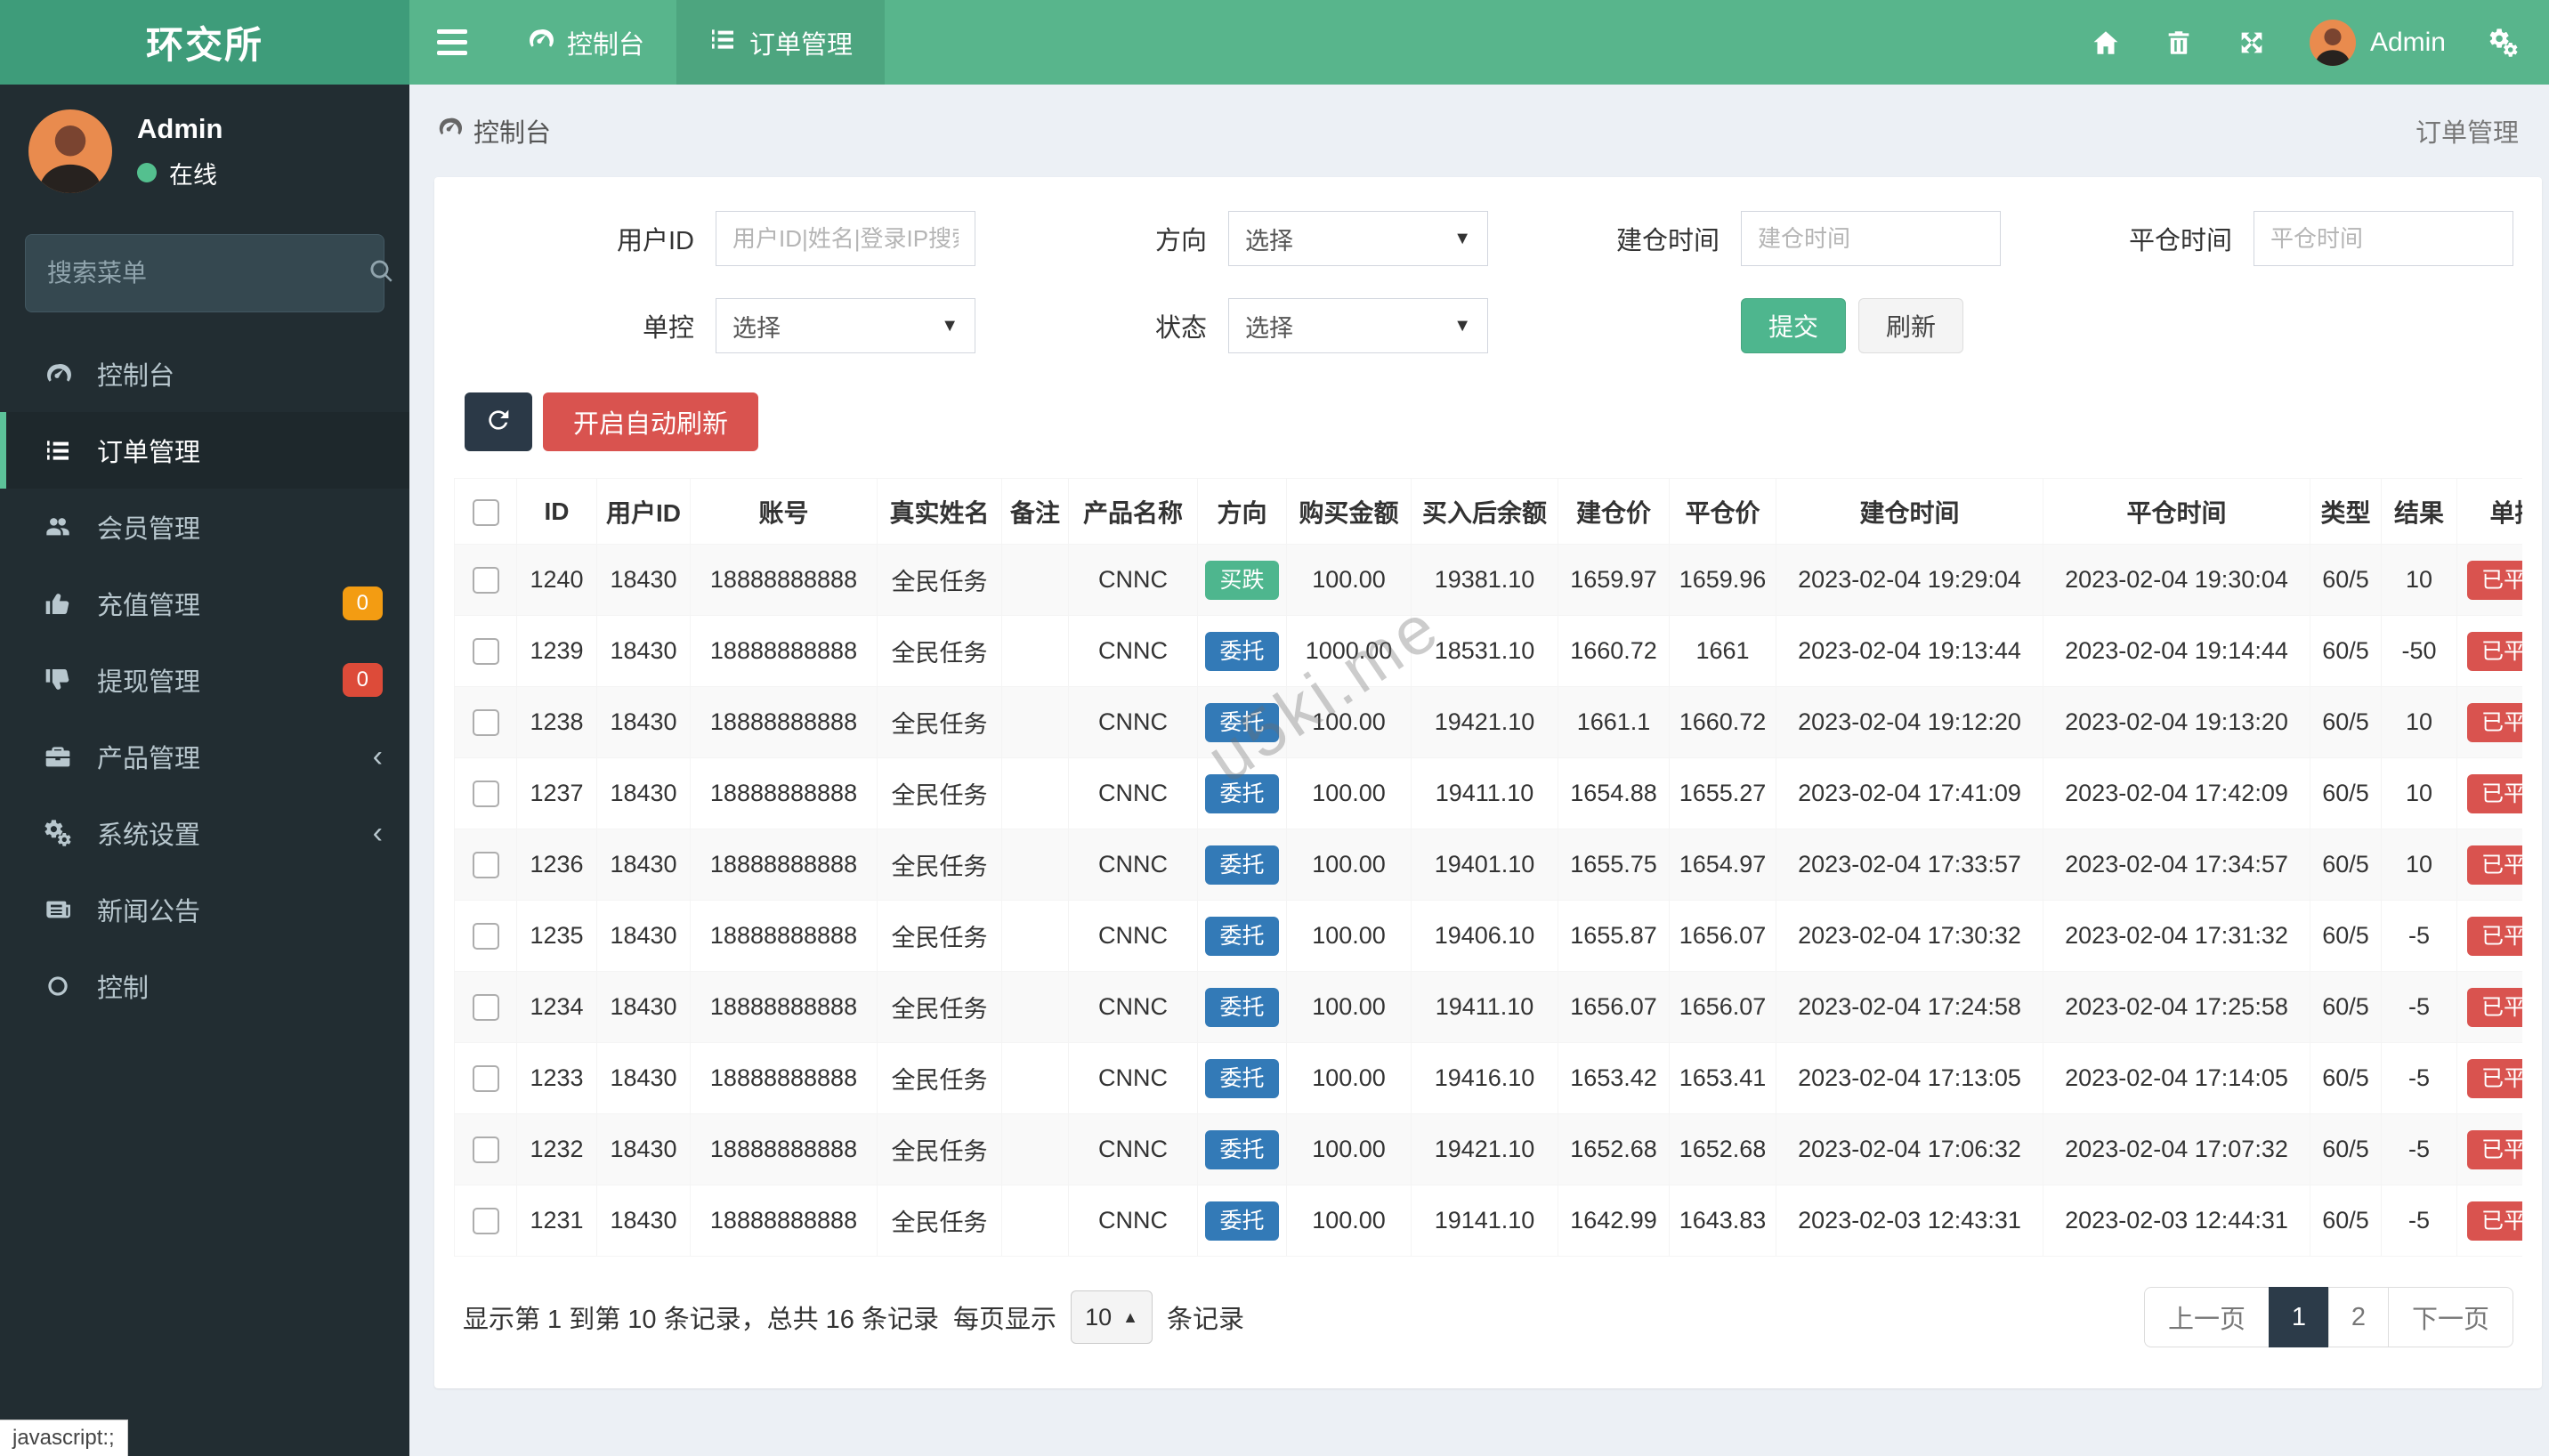  Describe the element at coordinates (701, 1320) in the screenshot. I see `records-summary: 显示第 1 到第 10 条记录，总共 16 条记录` at that location.